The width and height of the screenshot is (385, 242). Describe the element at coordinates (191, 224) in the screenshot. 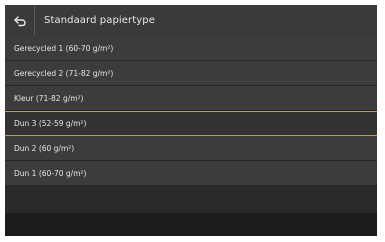

I see `footer-bar` at that location.